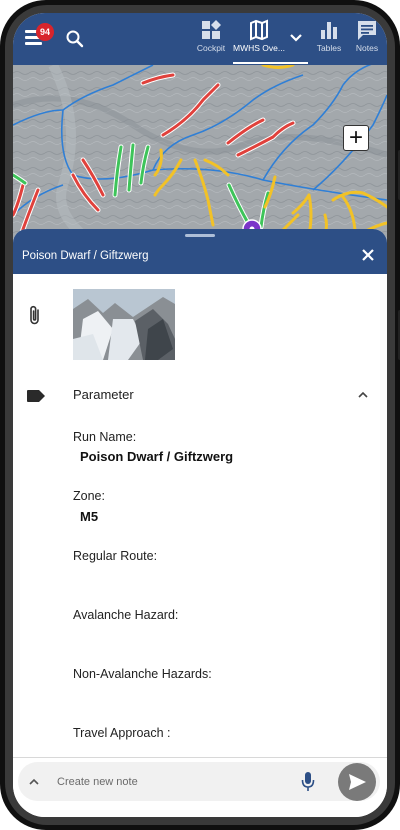 Image resolution: width=400 pixels, height=830 pixels. I want to click on chevron-down-icon, so click(296, 38).